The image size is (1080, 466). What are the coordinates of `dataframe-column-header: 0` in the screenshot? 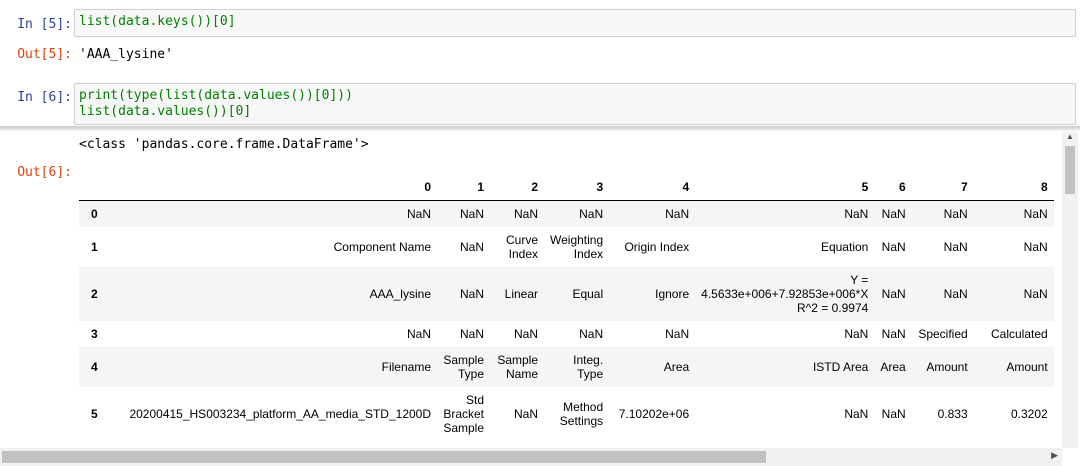 It's located at (274, 187).